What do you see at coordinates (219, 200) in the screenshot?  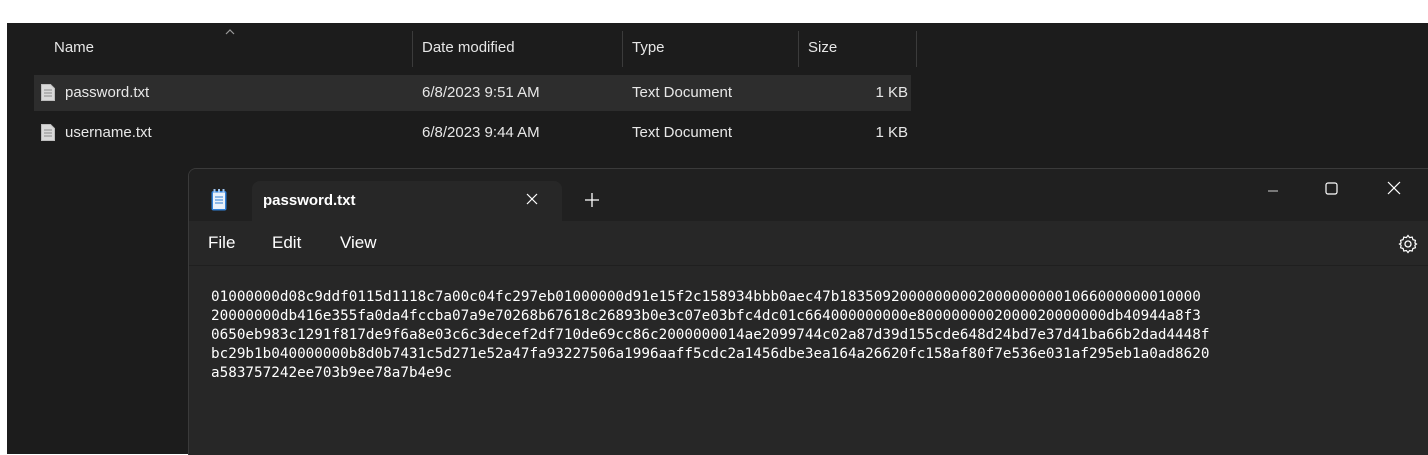 I see `notepad-app-icon` at bounding box center [219, 200].